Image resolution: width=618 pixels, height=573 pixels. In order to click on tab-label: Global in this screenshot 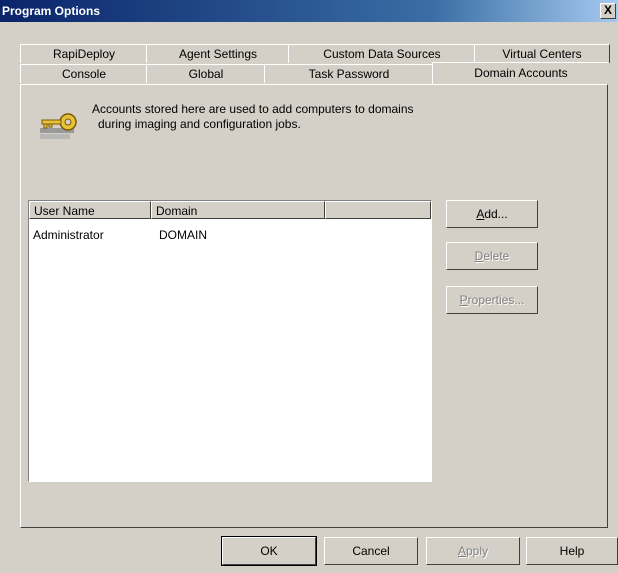, I will do `click(206, 74)`.